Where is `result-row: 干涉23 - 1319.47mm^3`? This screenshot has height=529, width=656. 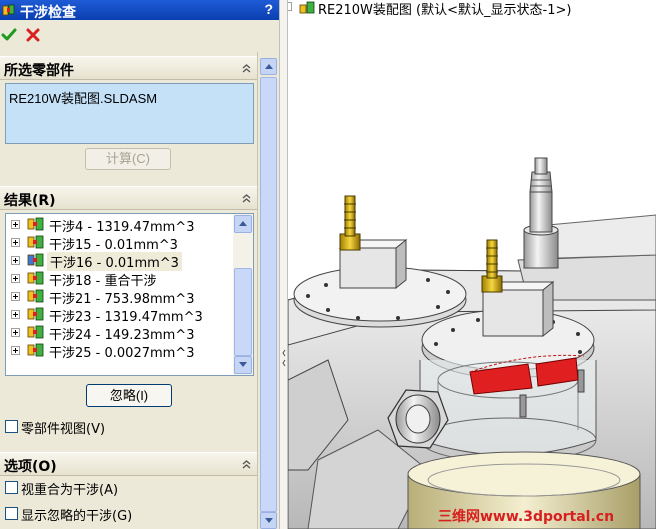
result-row: 干涉23 - 1319.47mm^3 is located at coordinates (119, 315).